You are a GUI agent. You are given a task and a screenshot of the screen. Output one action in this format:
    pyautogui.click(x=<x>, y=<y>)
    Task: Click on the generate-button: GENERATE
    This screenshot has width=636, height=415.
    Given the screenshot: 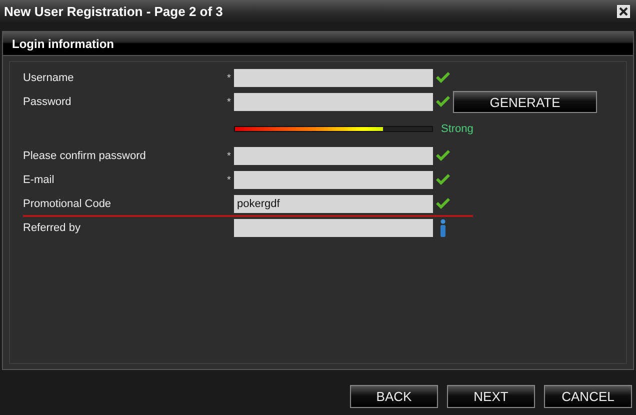 What is the action you would take?
    pyautogui.click(x=525, y=102)
    